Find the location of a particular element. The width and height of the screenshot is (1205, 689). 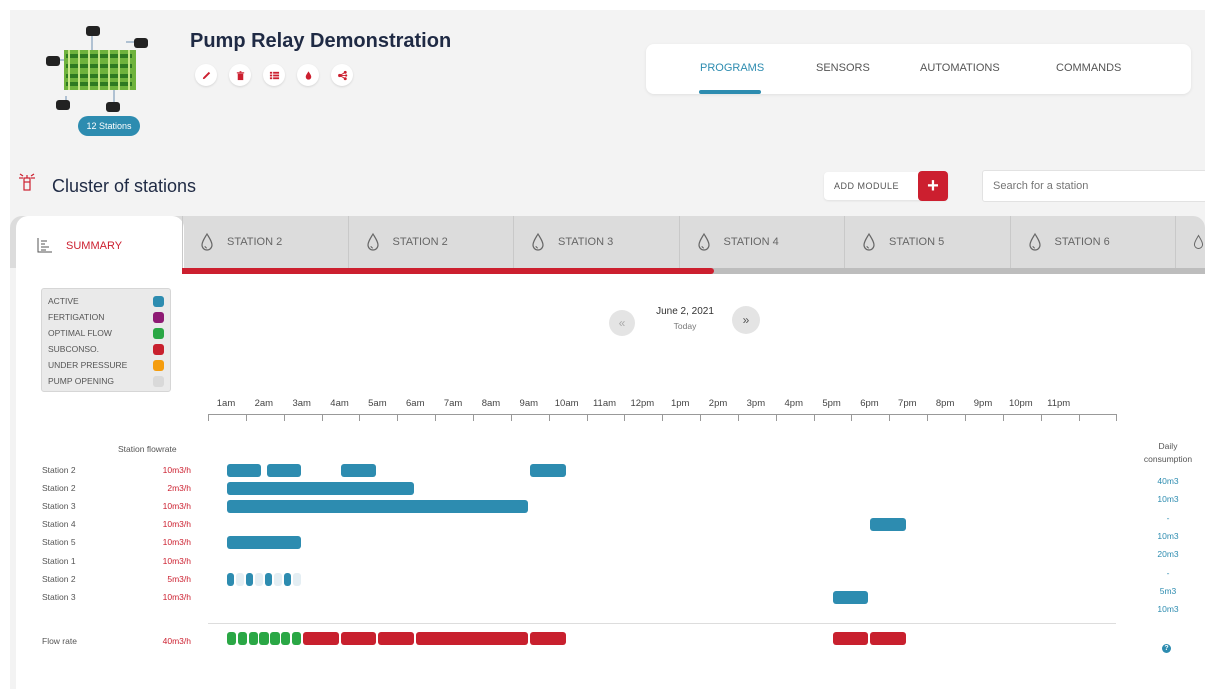

tab-programs: PROGRAMS is located at coordinates (732, 68).